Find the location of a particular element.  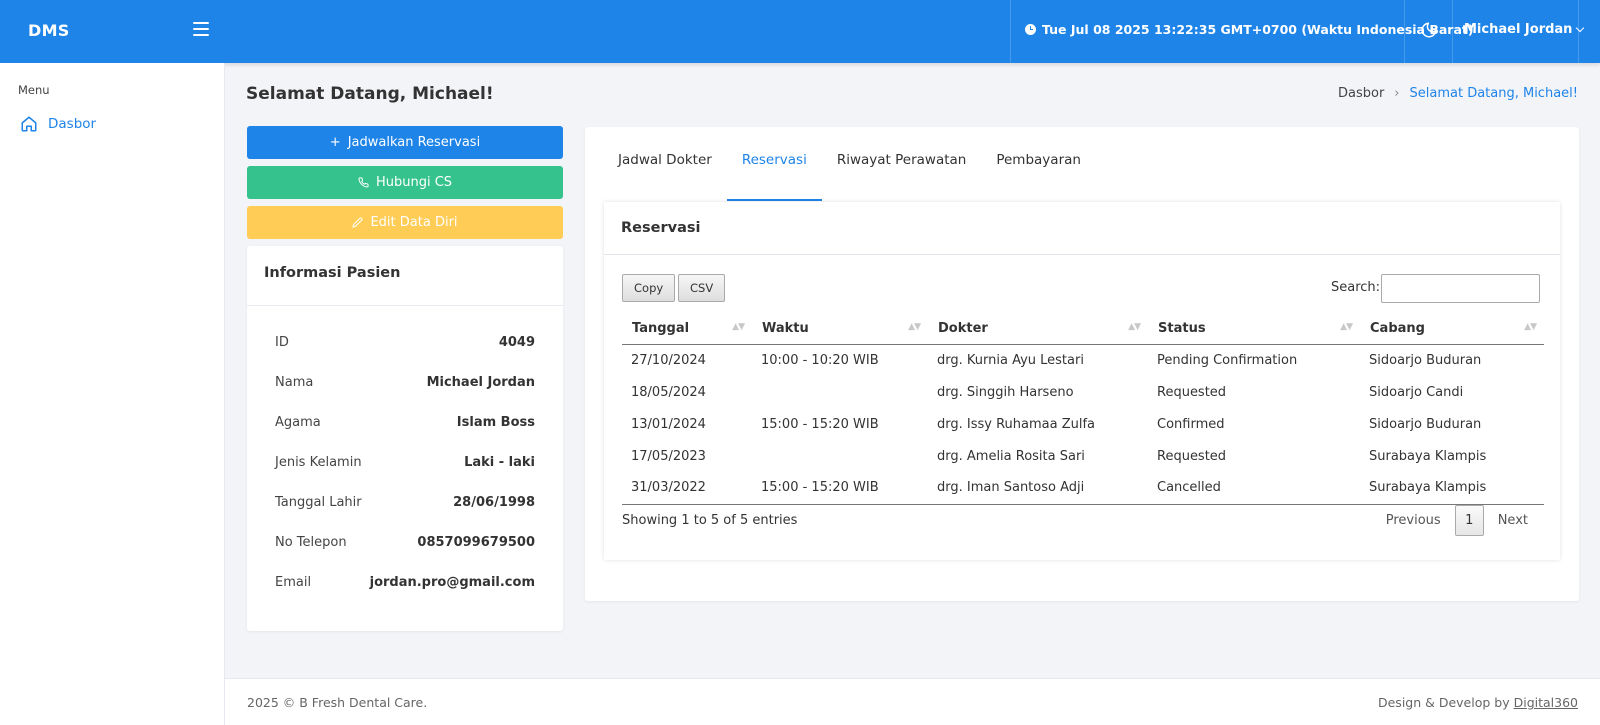

contact-cs-button: Hubungi CS is located at coordinates (405, 182).